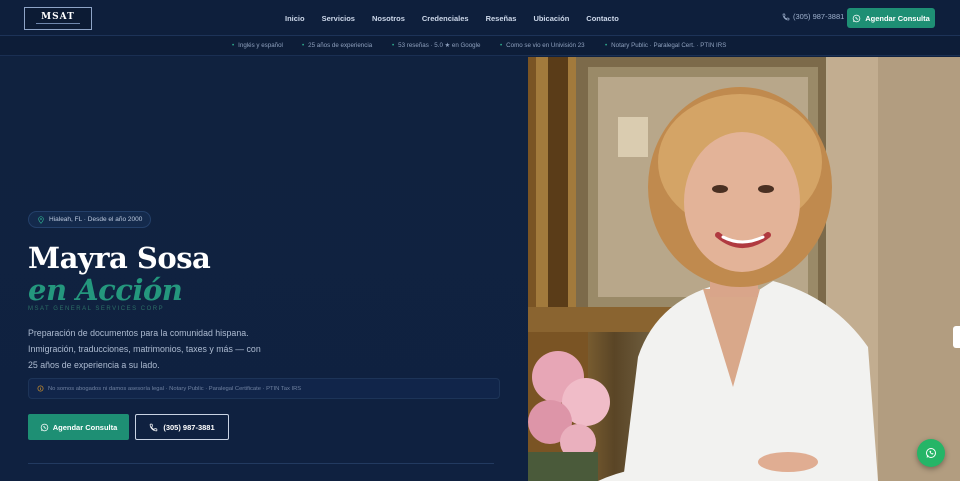  I want to click on hero-title-accent: en Acción, so click(105, 290).